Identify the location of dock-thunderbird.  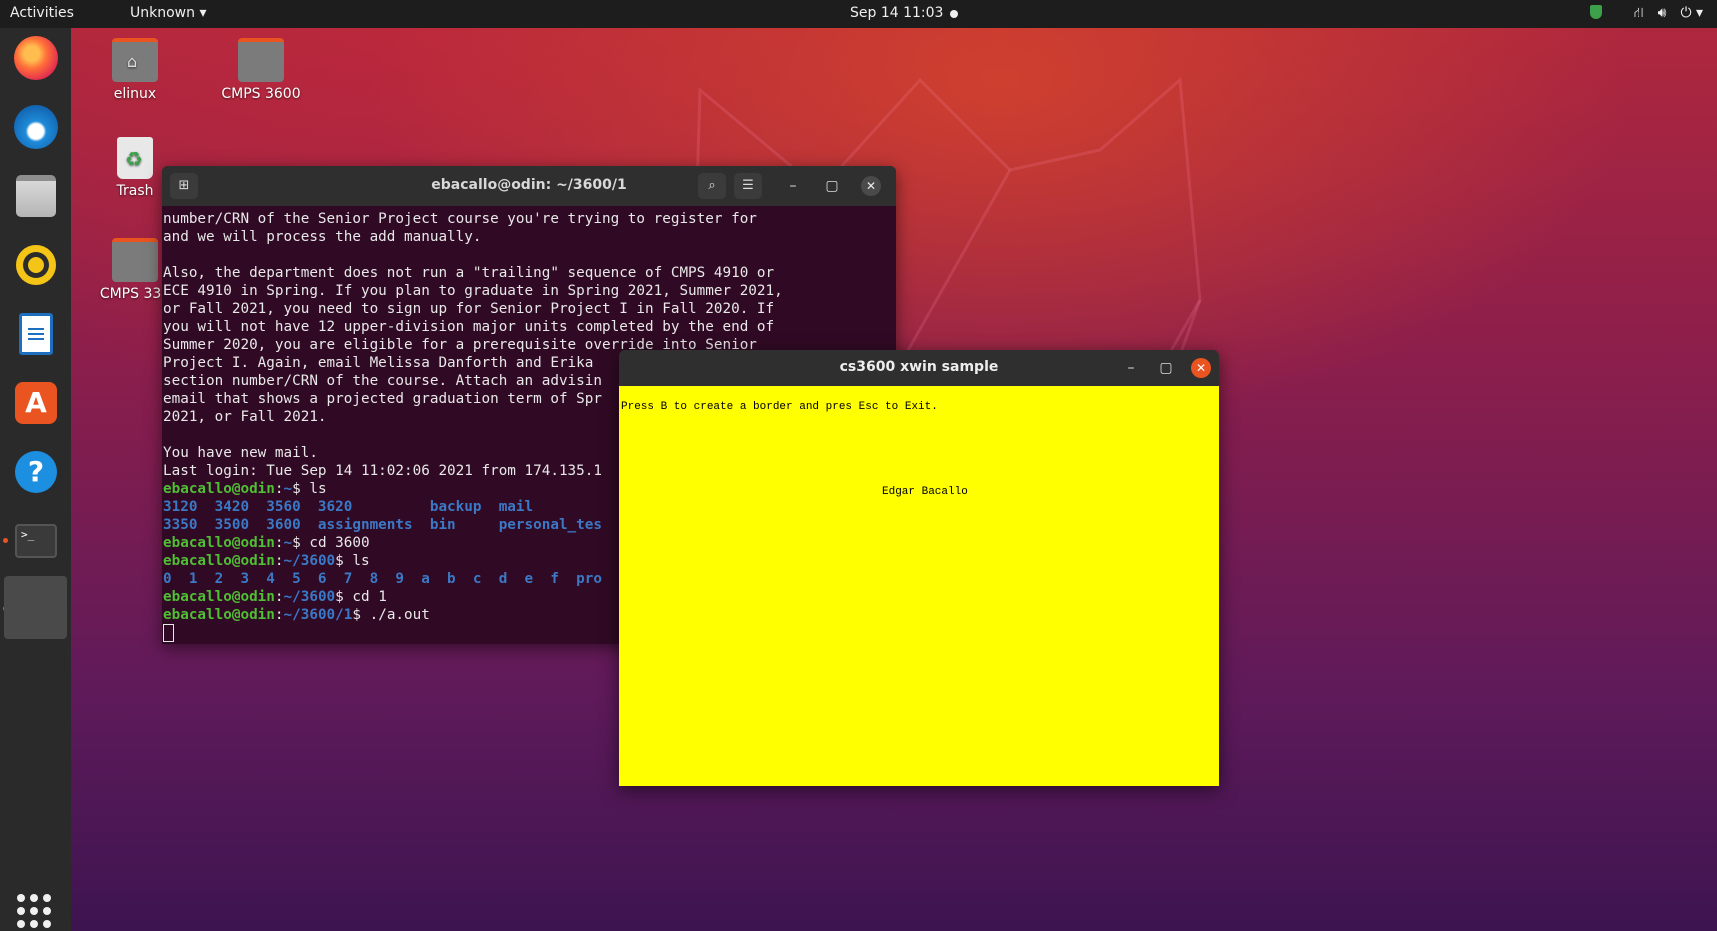
(36, 127).